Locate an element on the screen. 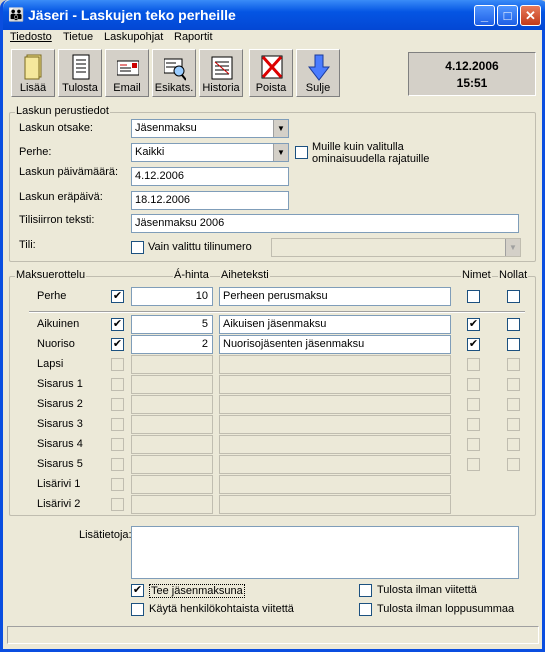 The width and height of the screenshot is (545, 652). status-bar is located at coordinates (273, 635).